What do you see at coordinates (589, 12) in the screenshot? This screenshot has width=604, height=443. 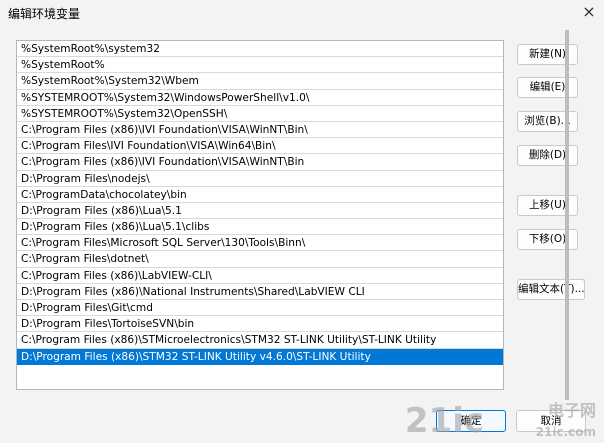 I see `close-icon: ×` at bounding box center [589, 12].